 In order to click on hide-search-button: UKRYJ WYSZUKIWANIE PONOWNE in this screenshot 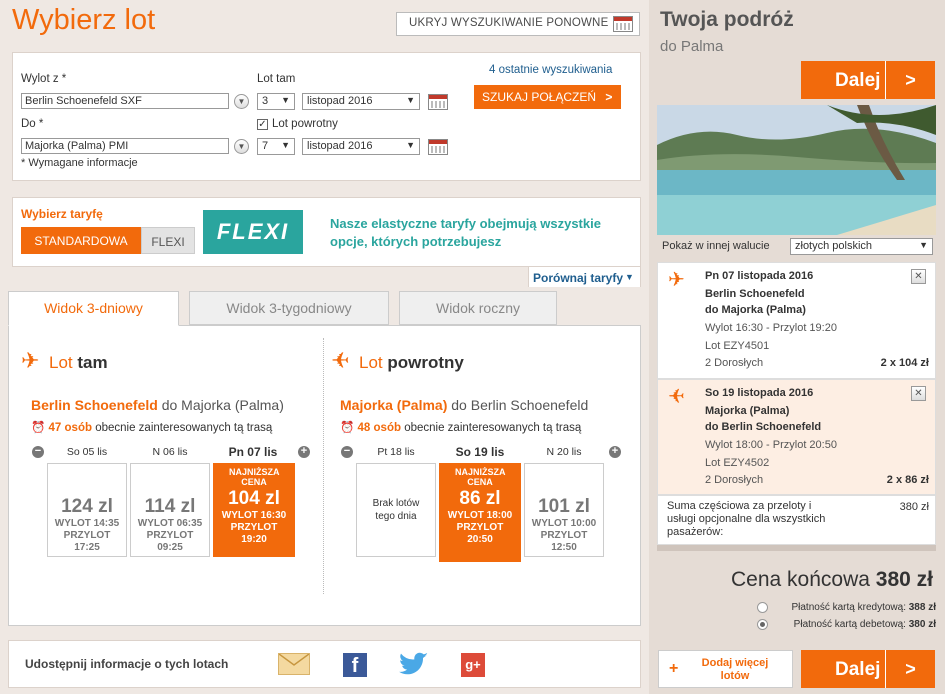, I will do `click(518, 24)`.